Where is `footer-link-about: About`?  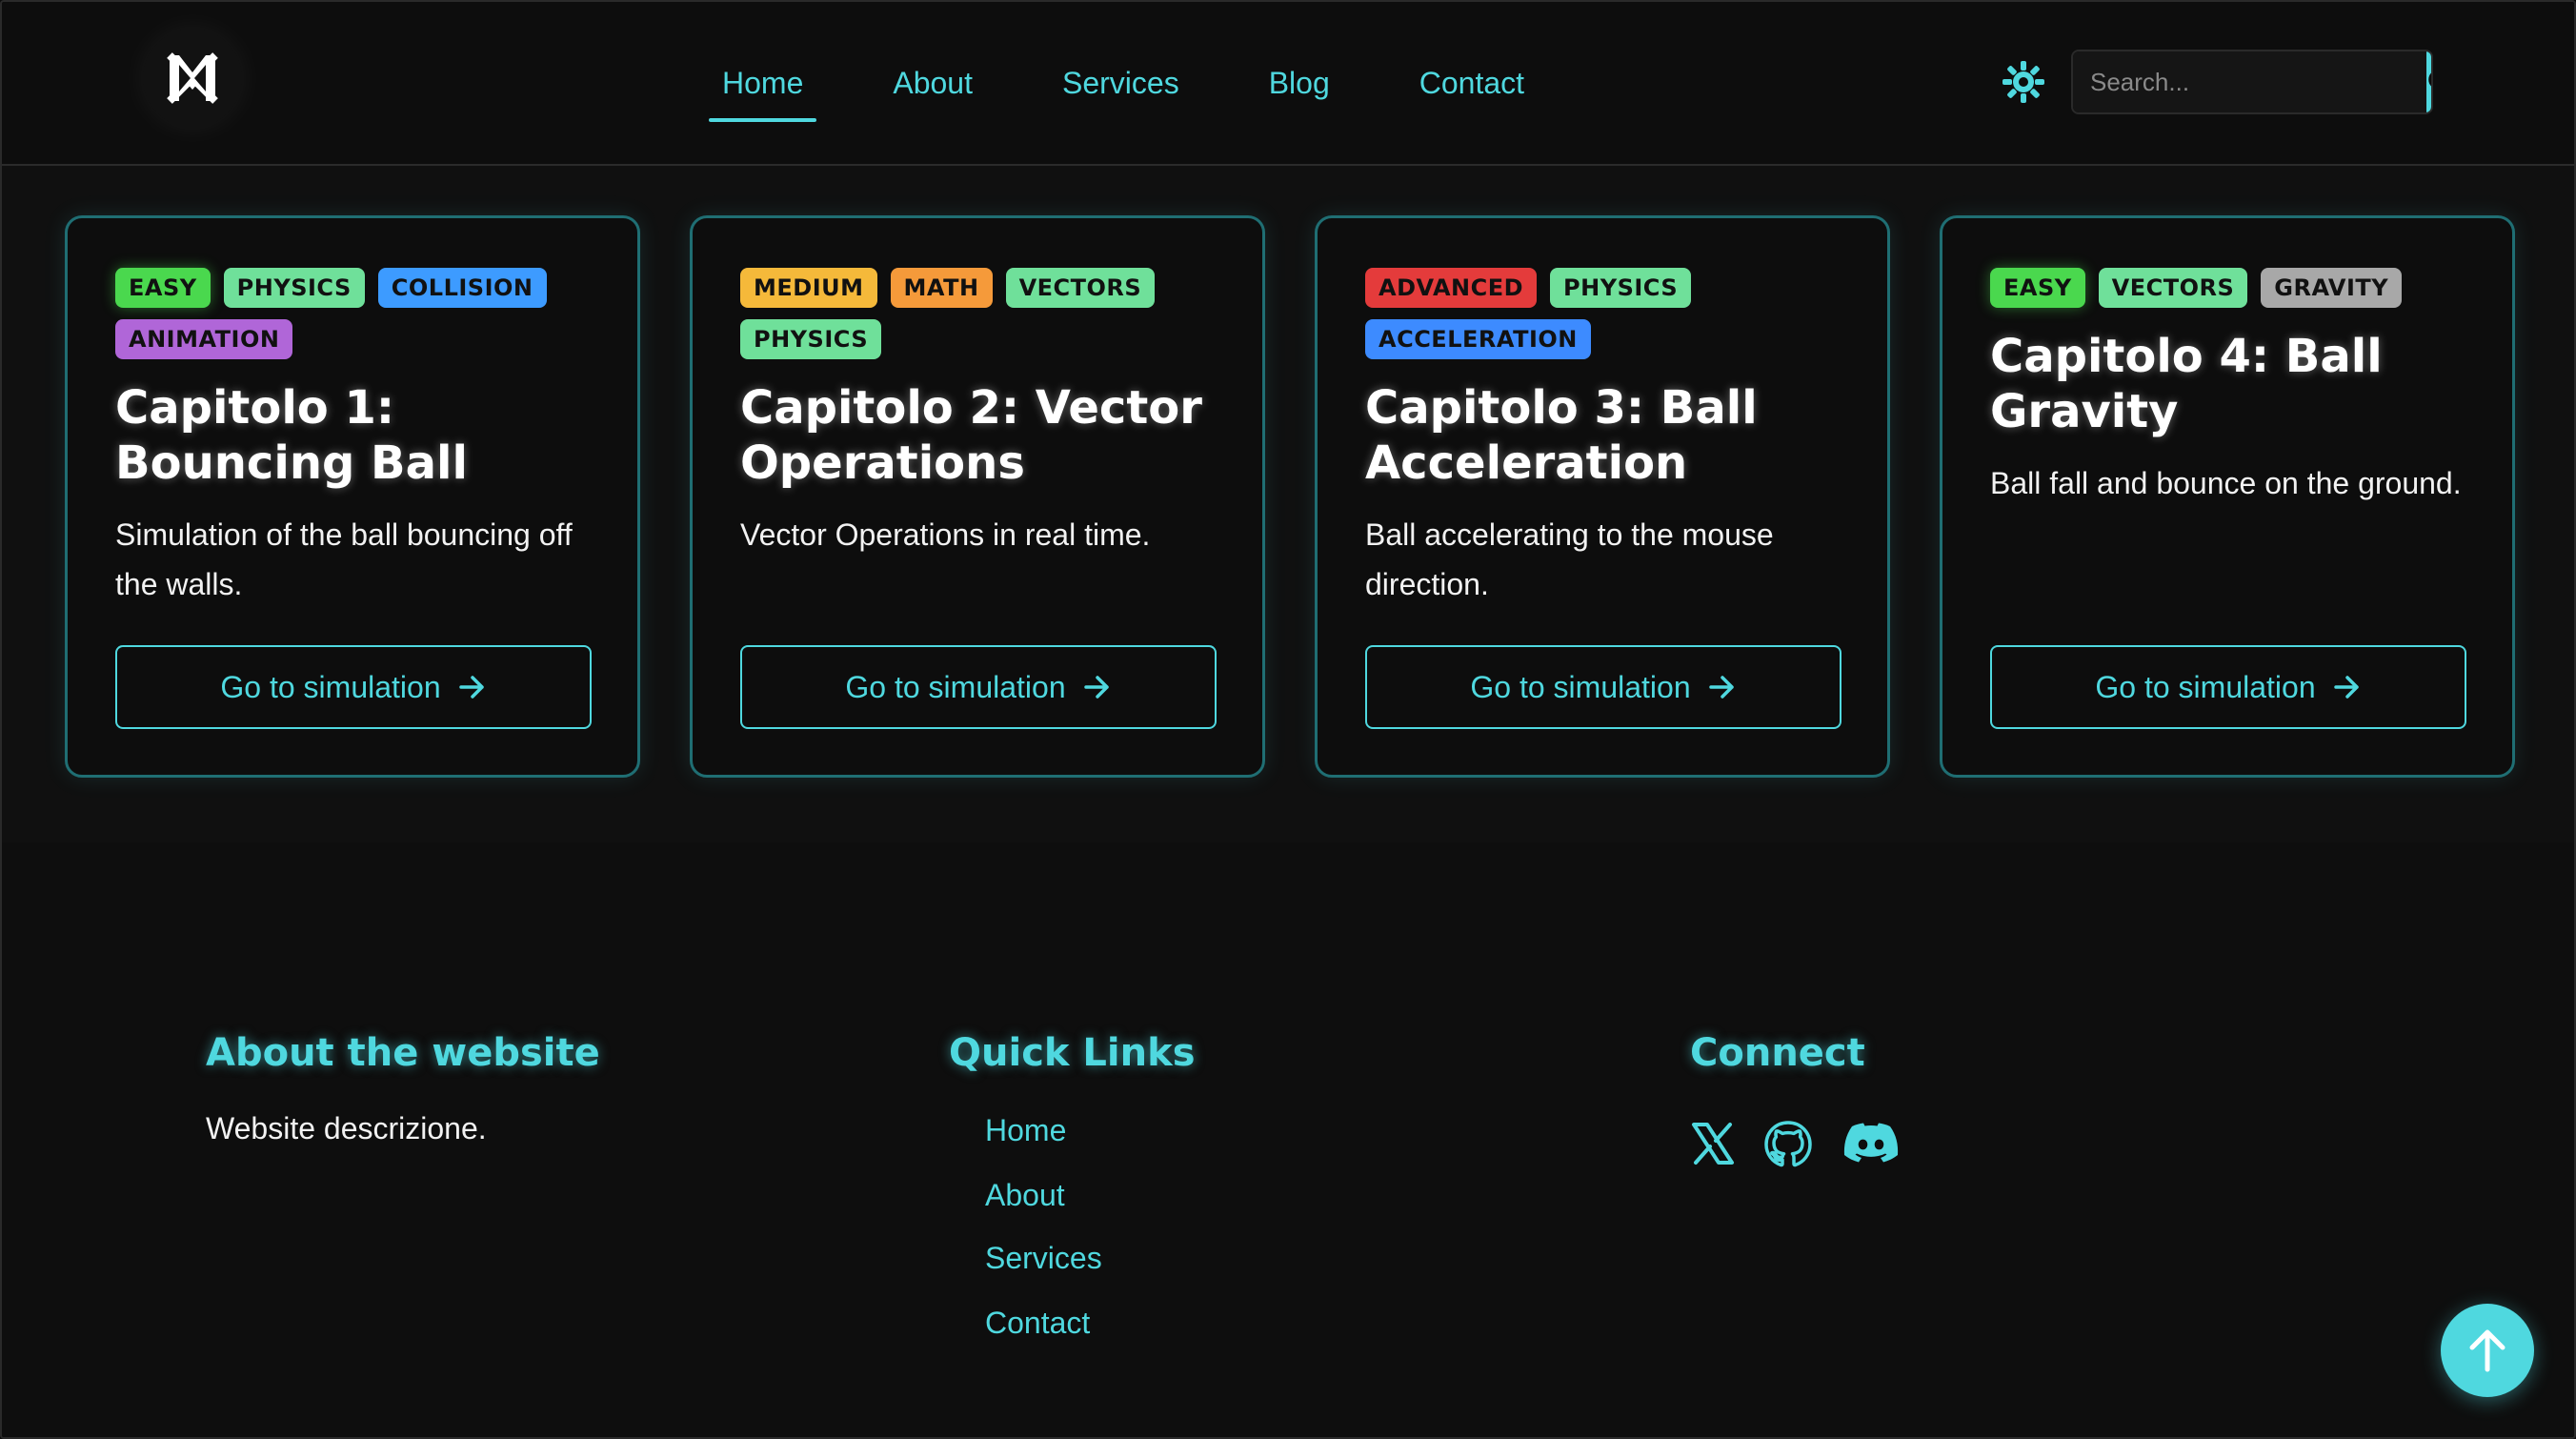 footer-link-about: About is located at coordinates (1025, 1195).